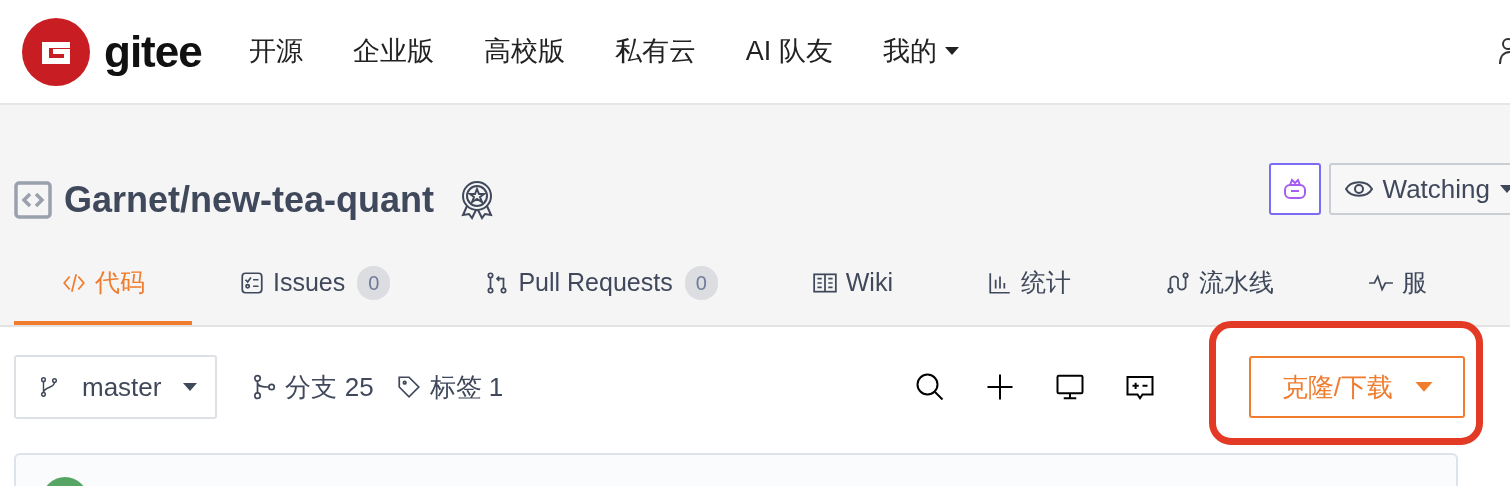 The height and width of the screenshot is (486, 1510). What do you see at coordinates (116, 387) in the screenshot?
I see `branch-dropdown: master` at bounding box center [116, 387].